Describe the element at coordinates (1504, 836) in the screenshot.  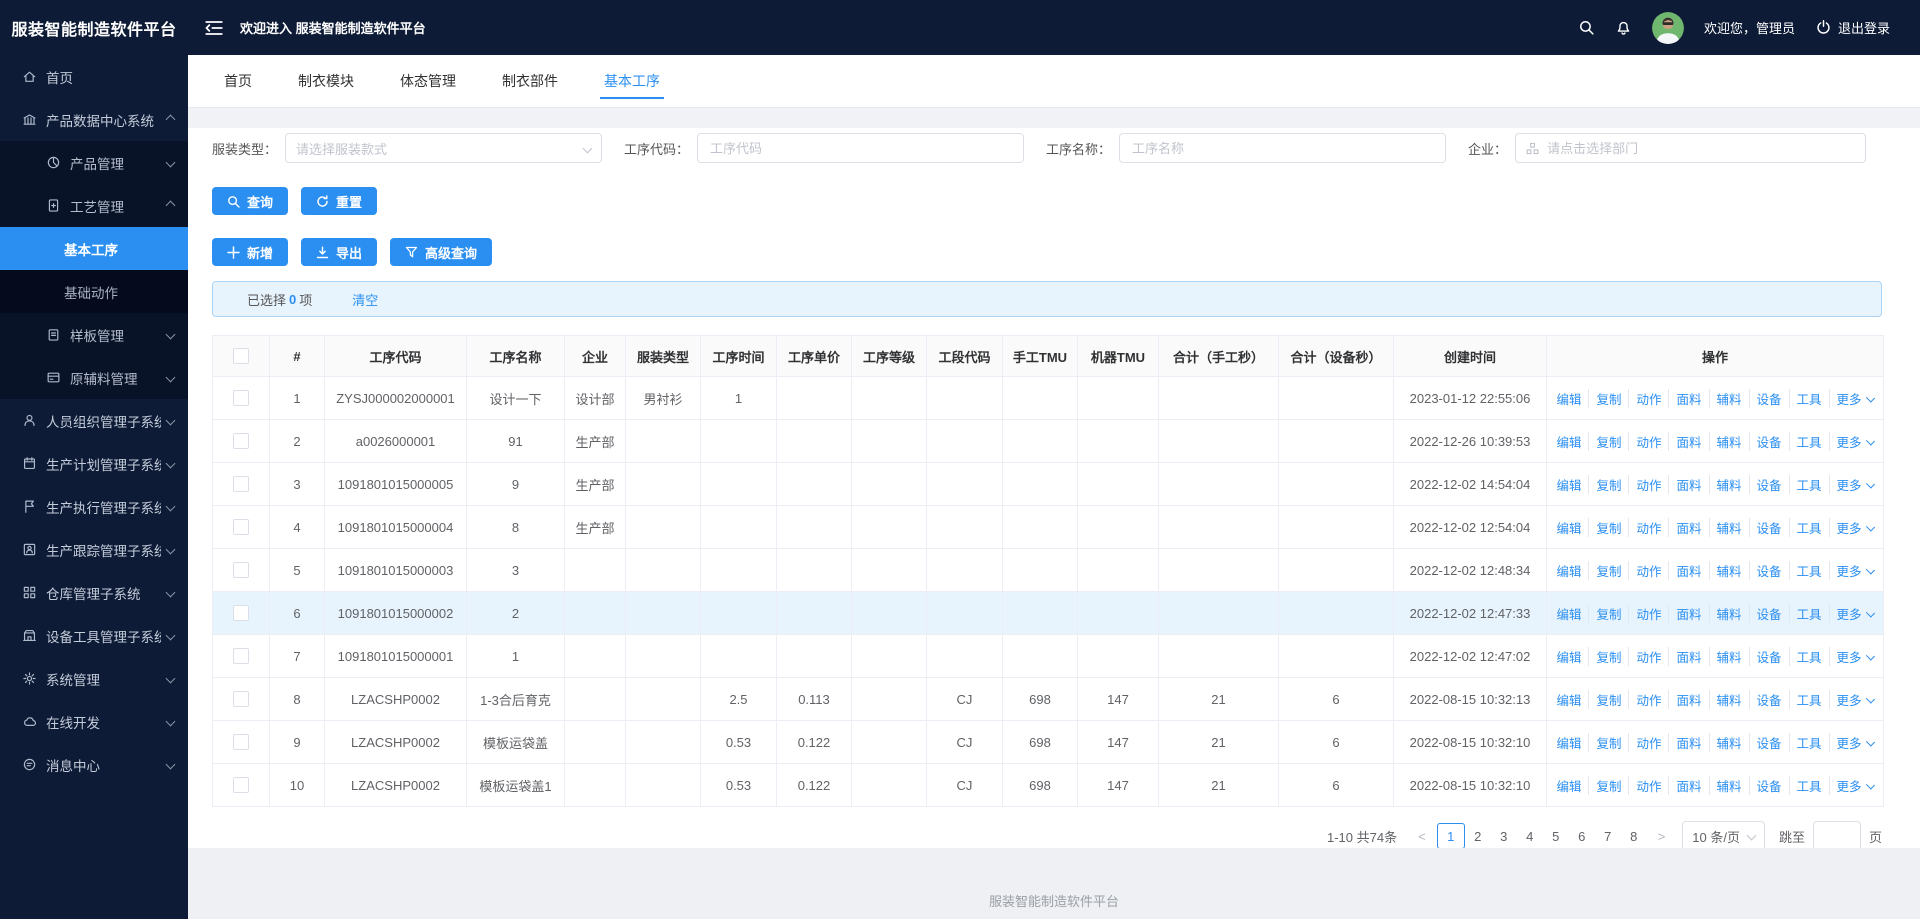
I see `pagination-page-3: 3` at that location.